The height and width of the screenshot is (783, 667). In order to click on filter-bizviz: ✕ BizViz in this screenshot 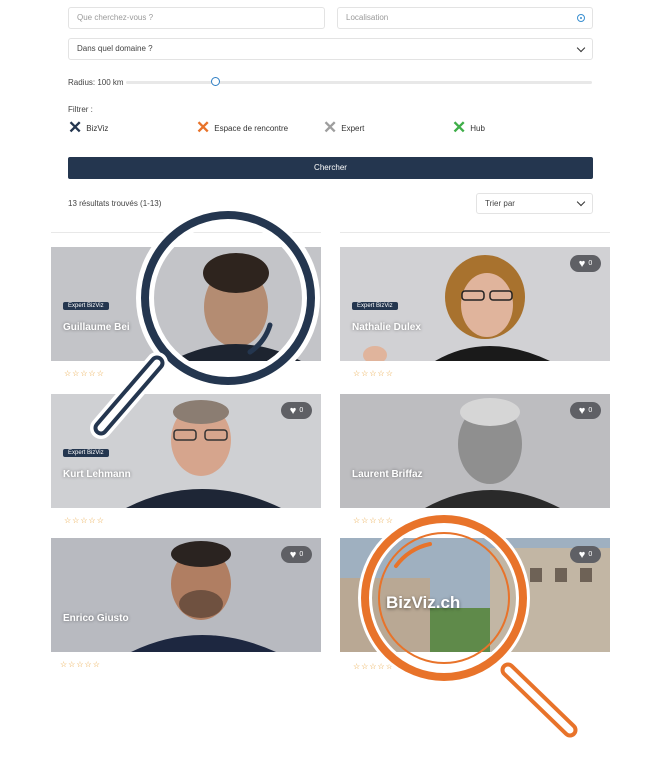, I will do `click(88, 127)`.